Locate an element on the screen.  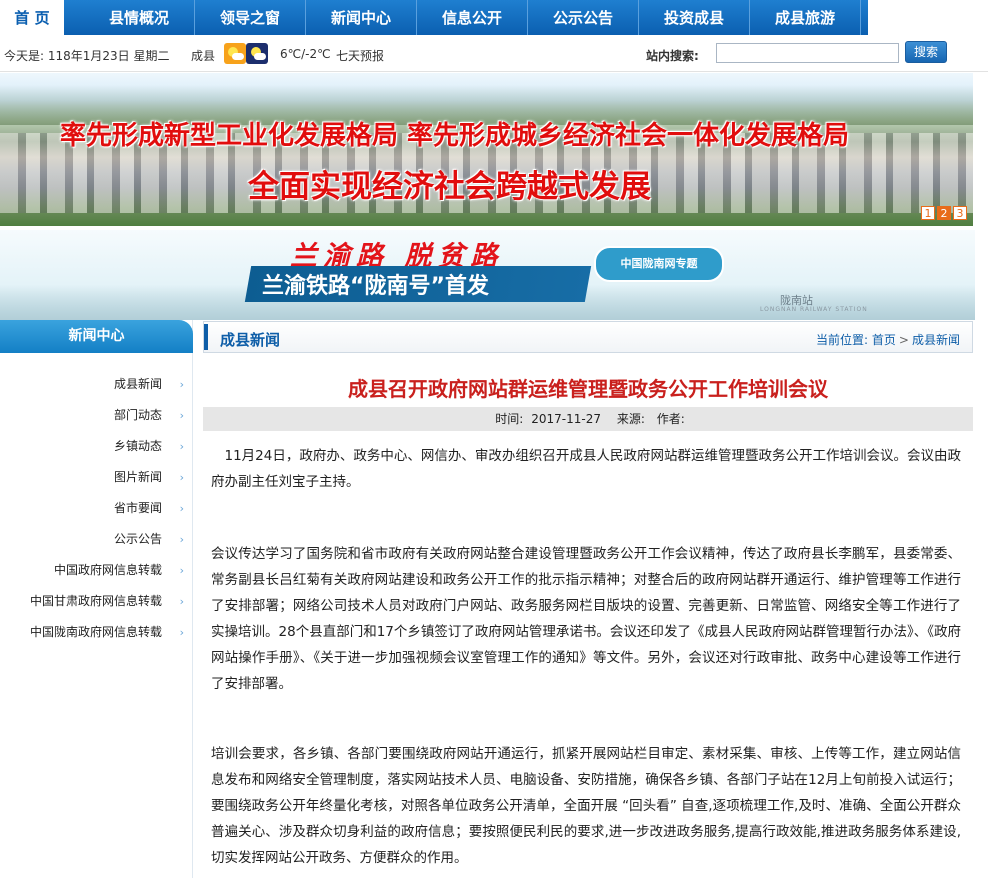
banner-page-1: 1 is located at coordinates (928, 213).